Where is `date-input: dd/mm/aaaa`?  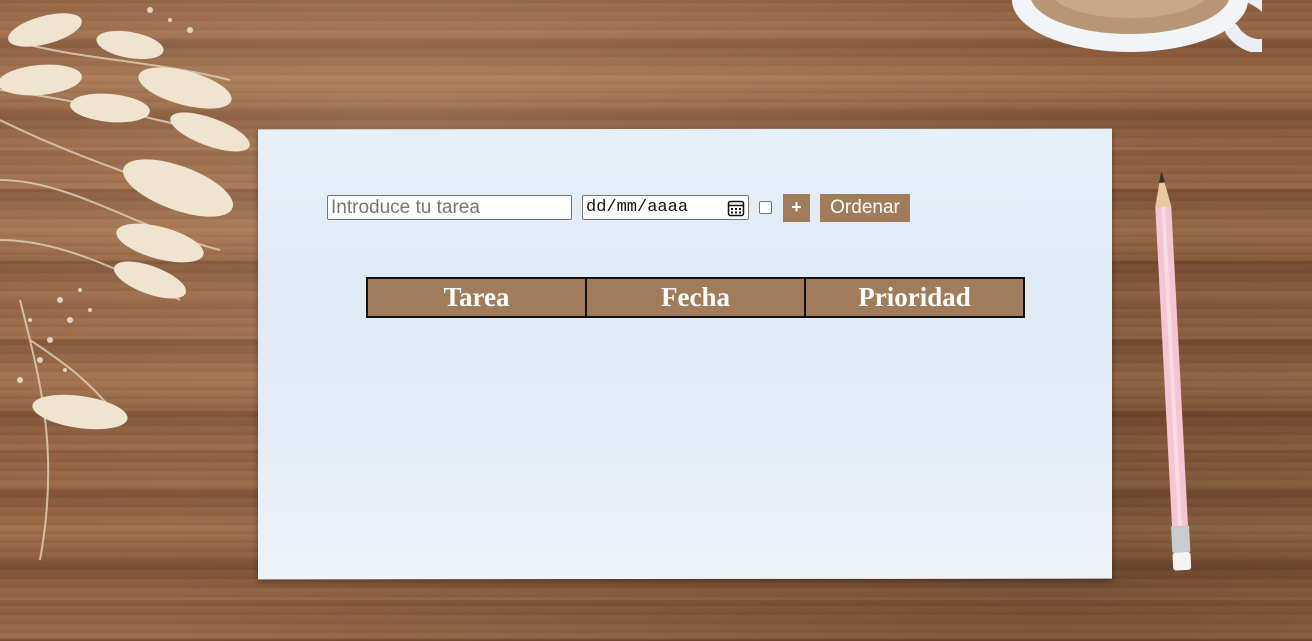 date-input: dd/mm/aaaa is located at coordinates (665, 207).